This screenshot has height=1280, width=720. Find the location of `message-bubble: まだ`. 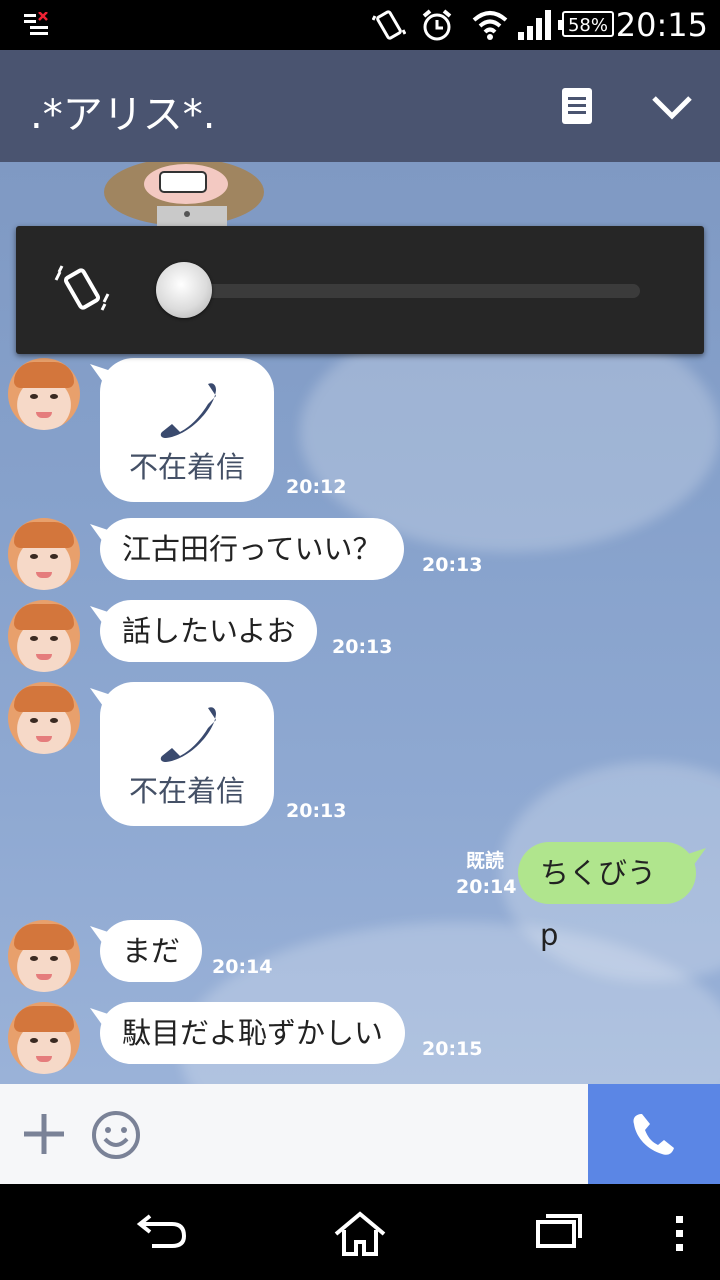

message-bubble: まだ is located at coordinates (151, 951).